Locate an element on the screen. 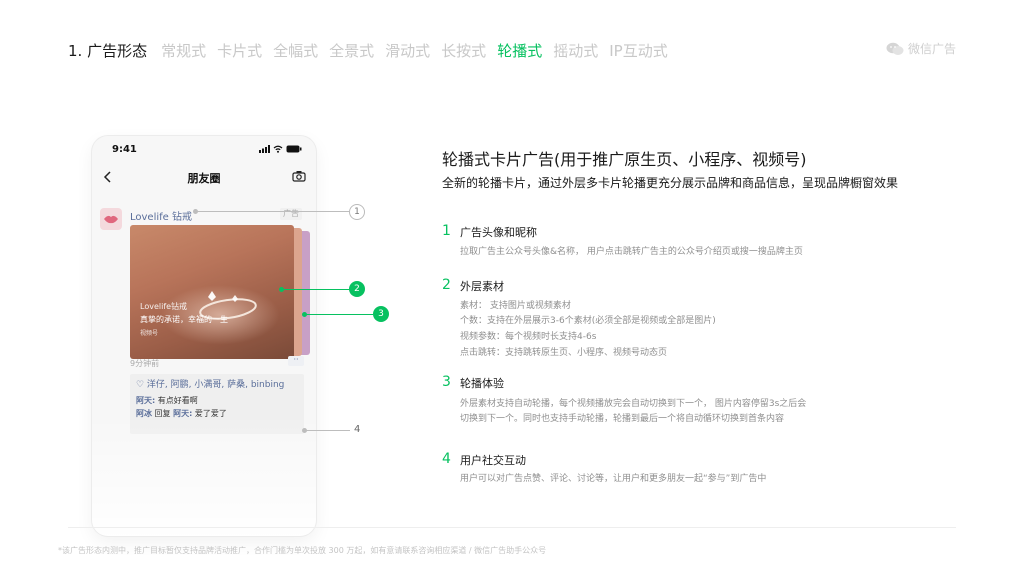  format-subtitle: 全新的轮播卡片，通过外层多卡片轮播更充分展示品牌和商品信息，呈现品牌橱窗效果 is located at coordinates (670, 183).